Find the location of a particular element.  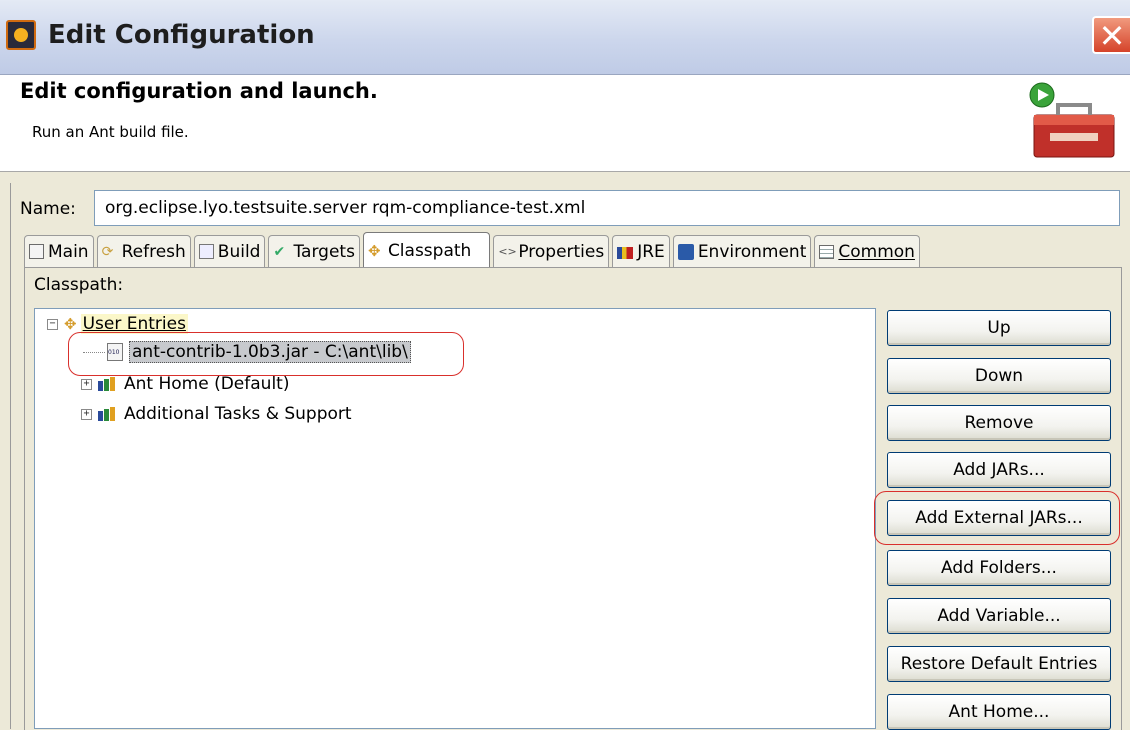

tab-properties: <> Properties is located at coordinates (551, 251).